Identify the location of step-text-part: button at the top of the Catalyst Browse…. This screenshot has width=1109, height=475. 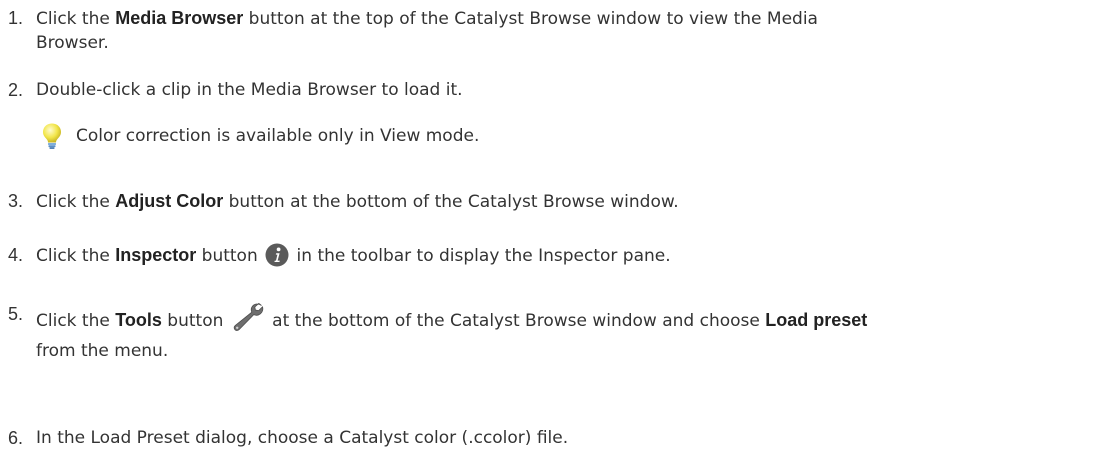
(530, 19).